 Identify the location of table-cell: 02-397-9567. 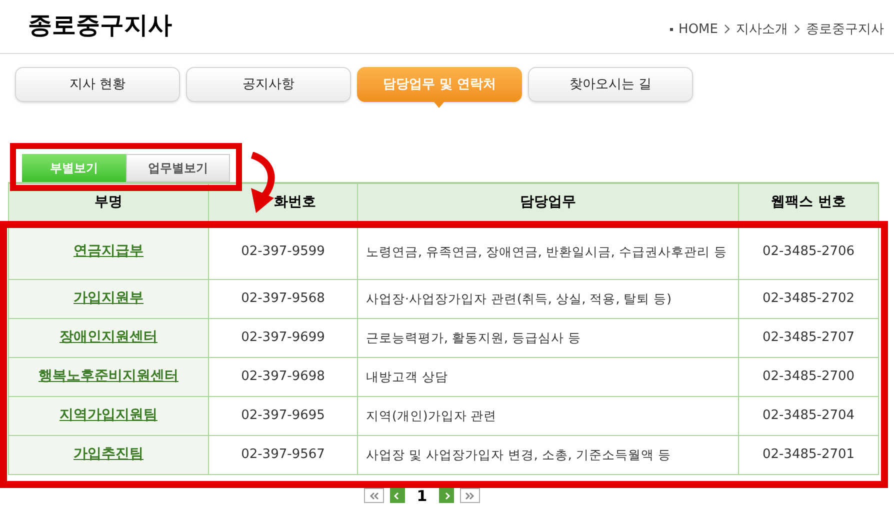
(283, 454).